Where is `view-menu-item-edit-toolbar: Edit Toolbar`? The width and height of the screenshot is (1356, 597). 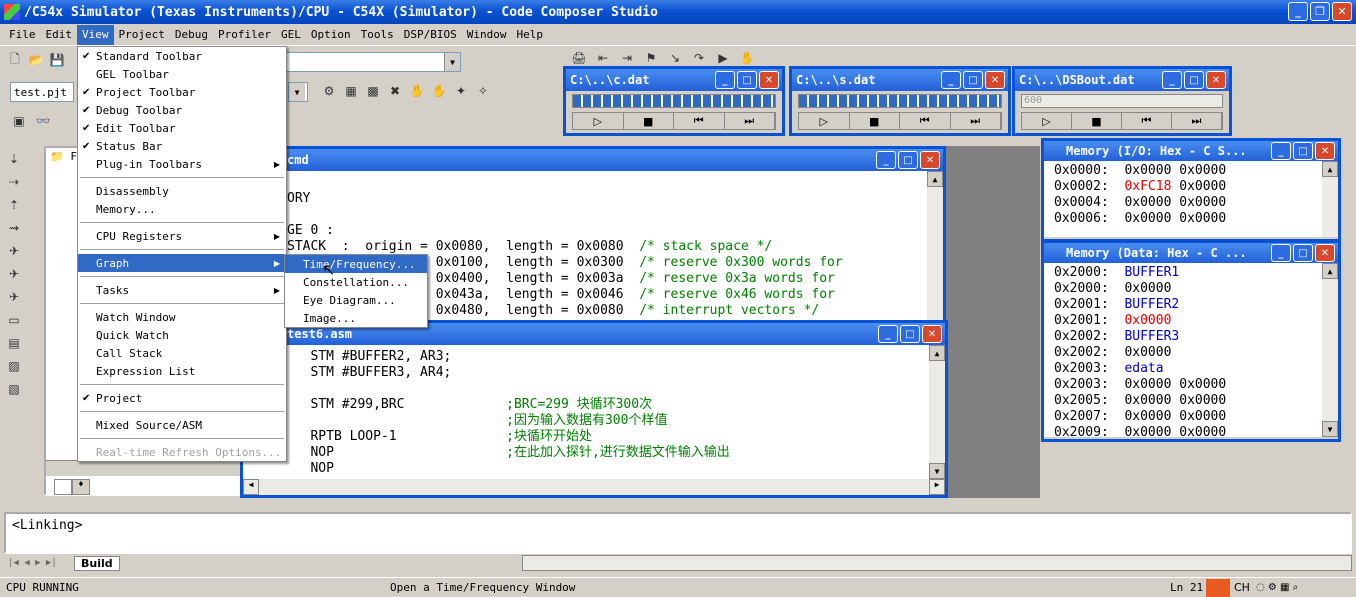
view-menu-item-edit-toolbar: Edit Toolbar is located at coordinates (182, 128).